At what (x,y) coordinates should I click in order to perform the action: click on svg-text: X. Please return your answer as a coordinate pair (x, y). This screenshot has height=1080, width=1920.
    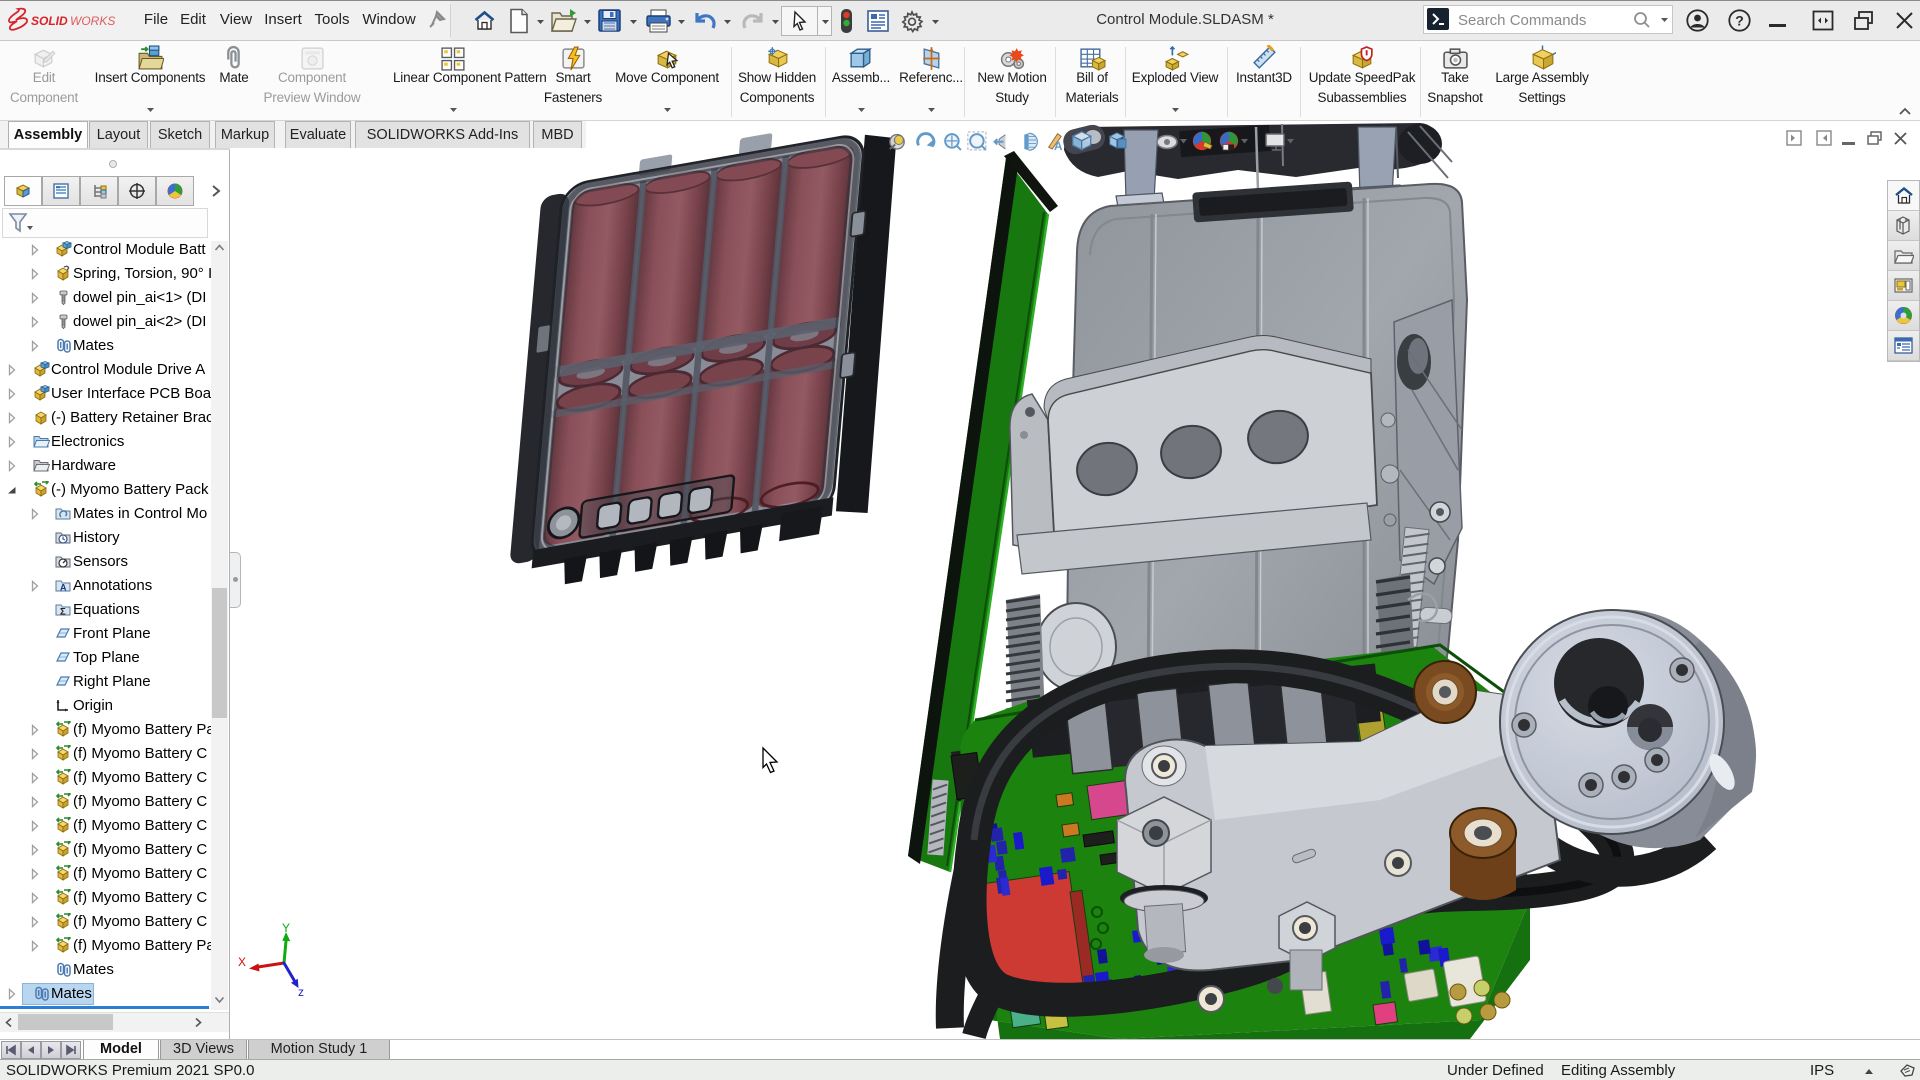
    Looking at the image, I should click on (242, 962).